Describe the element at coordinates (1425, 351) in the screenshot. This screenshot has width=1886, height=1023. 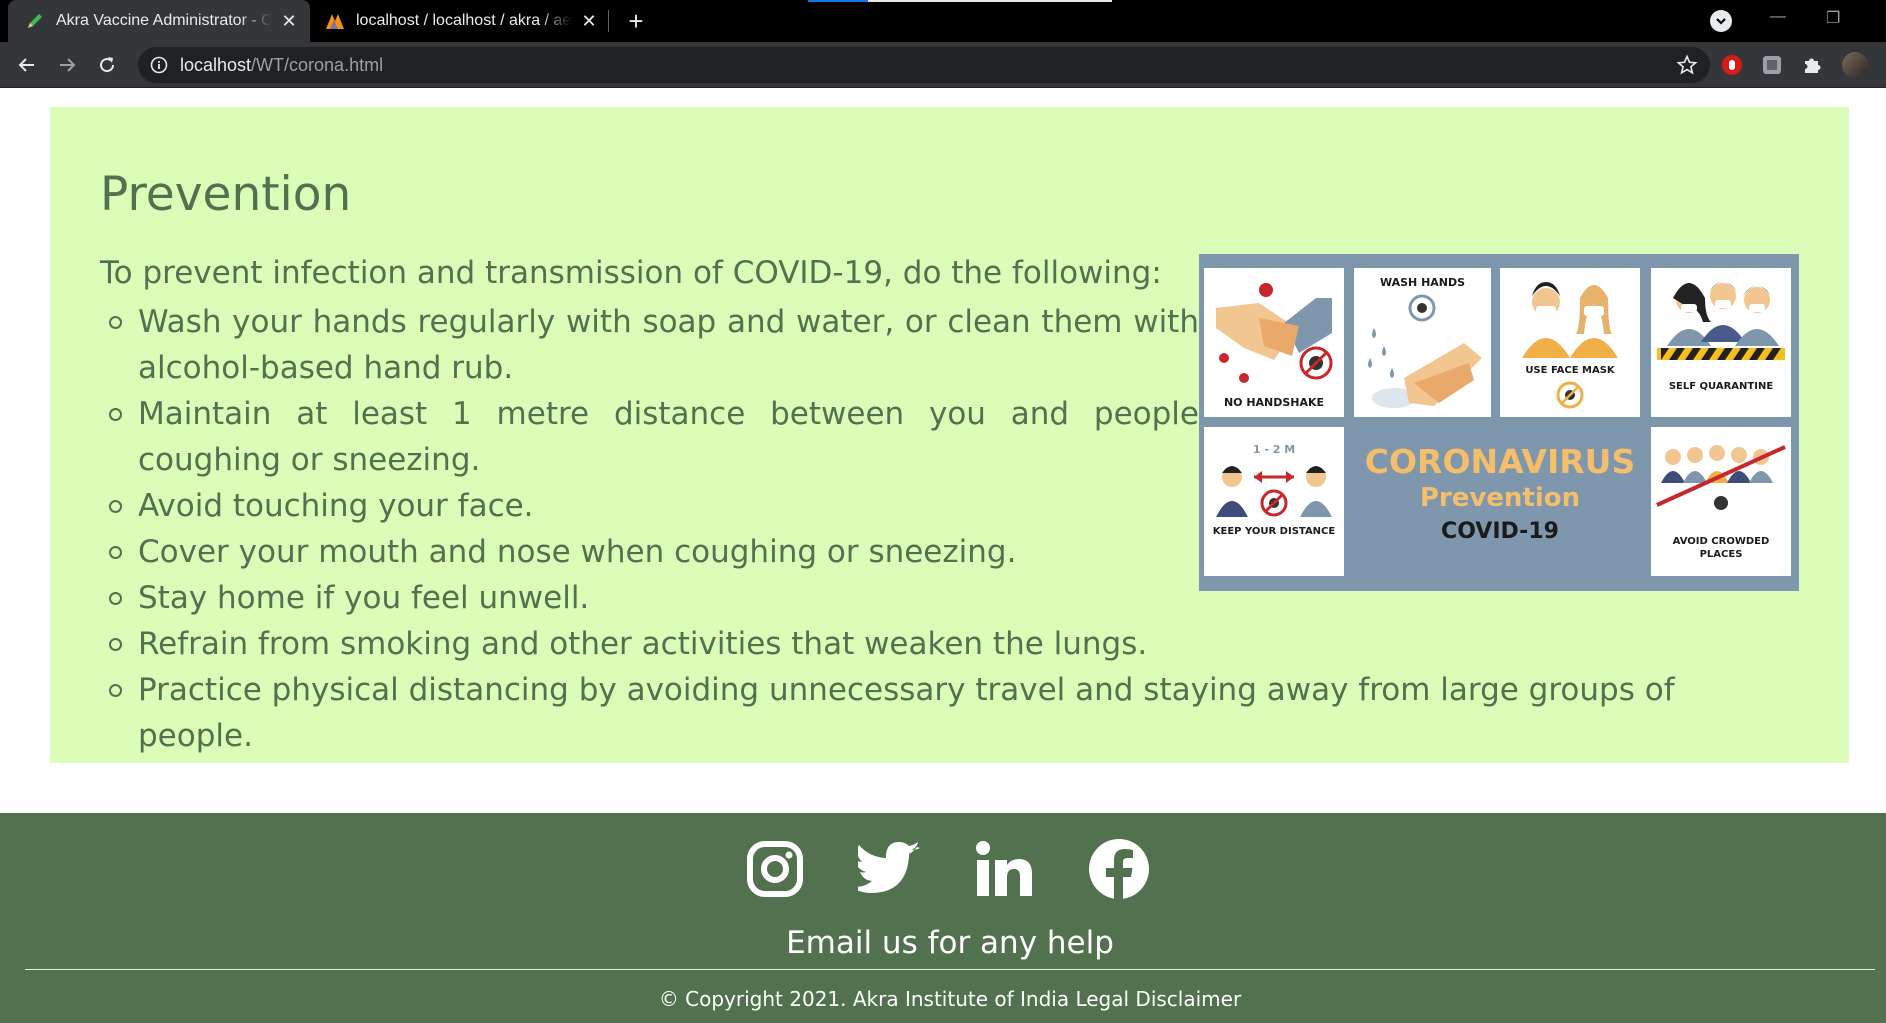
I see `wash-hands-icon` at that location.